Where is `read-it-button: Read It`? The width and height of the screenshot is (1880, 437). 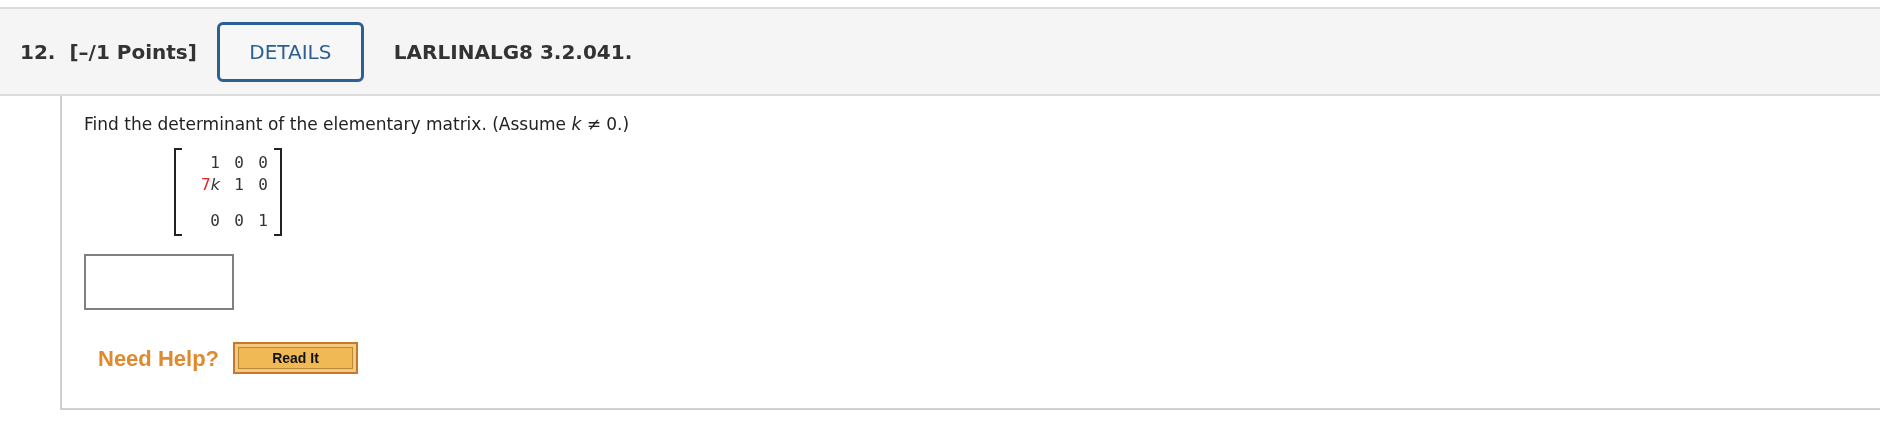
read-it-button: Read It is located at coordinates (296, 358).